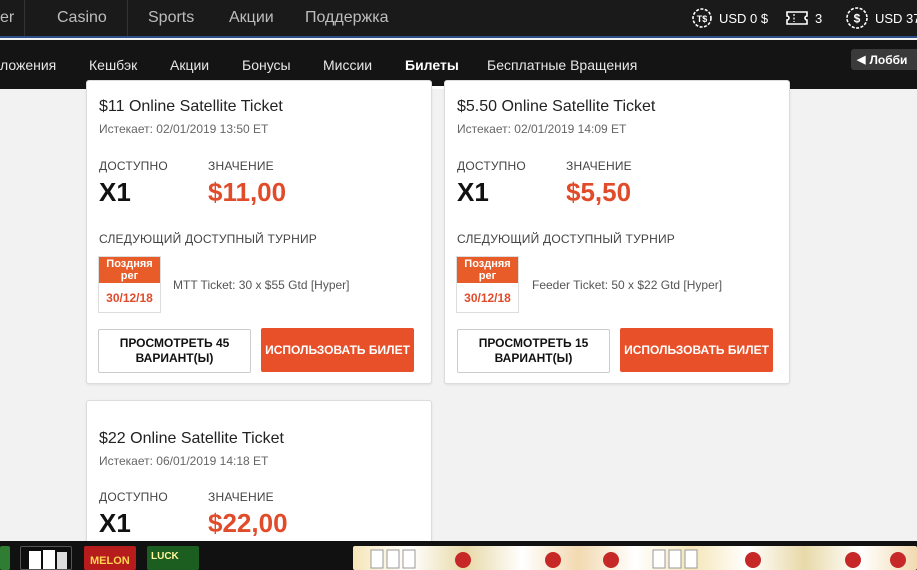  I want to click on lobby-button: ◀ Лобби, so click(884, 59).